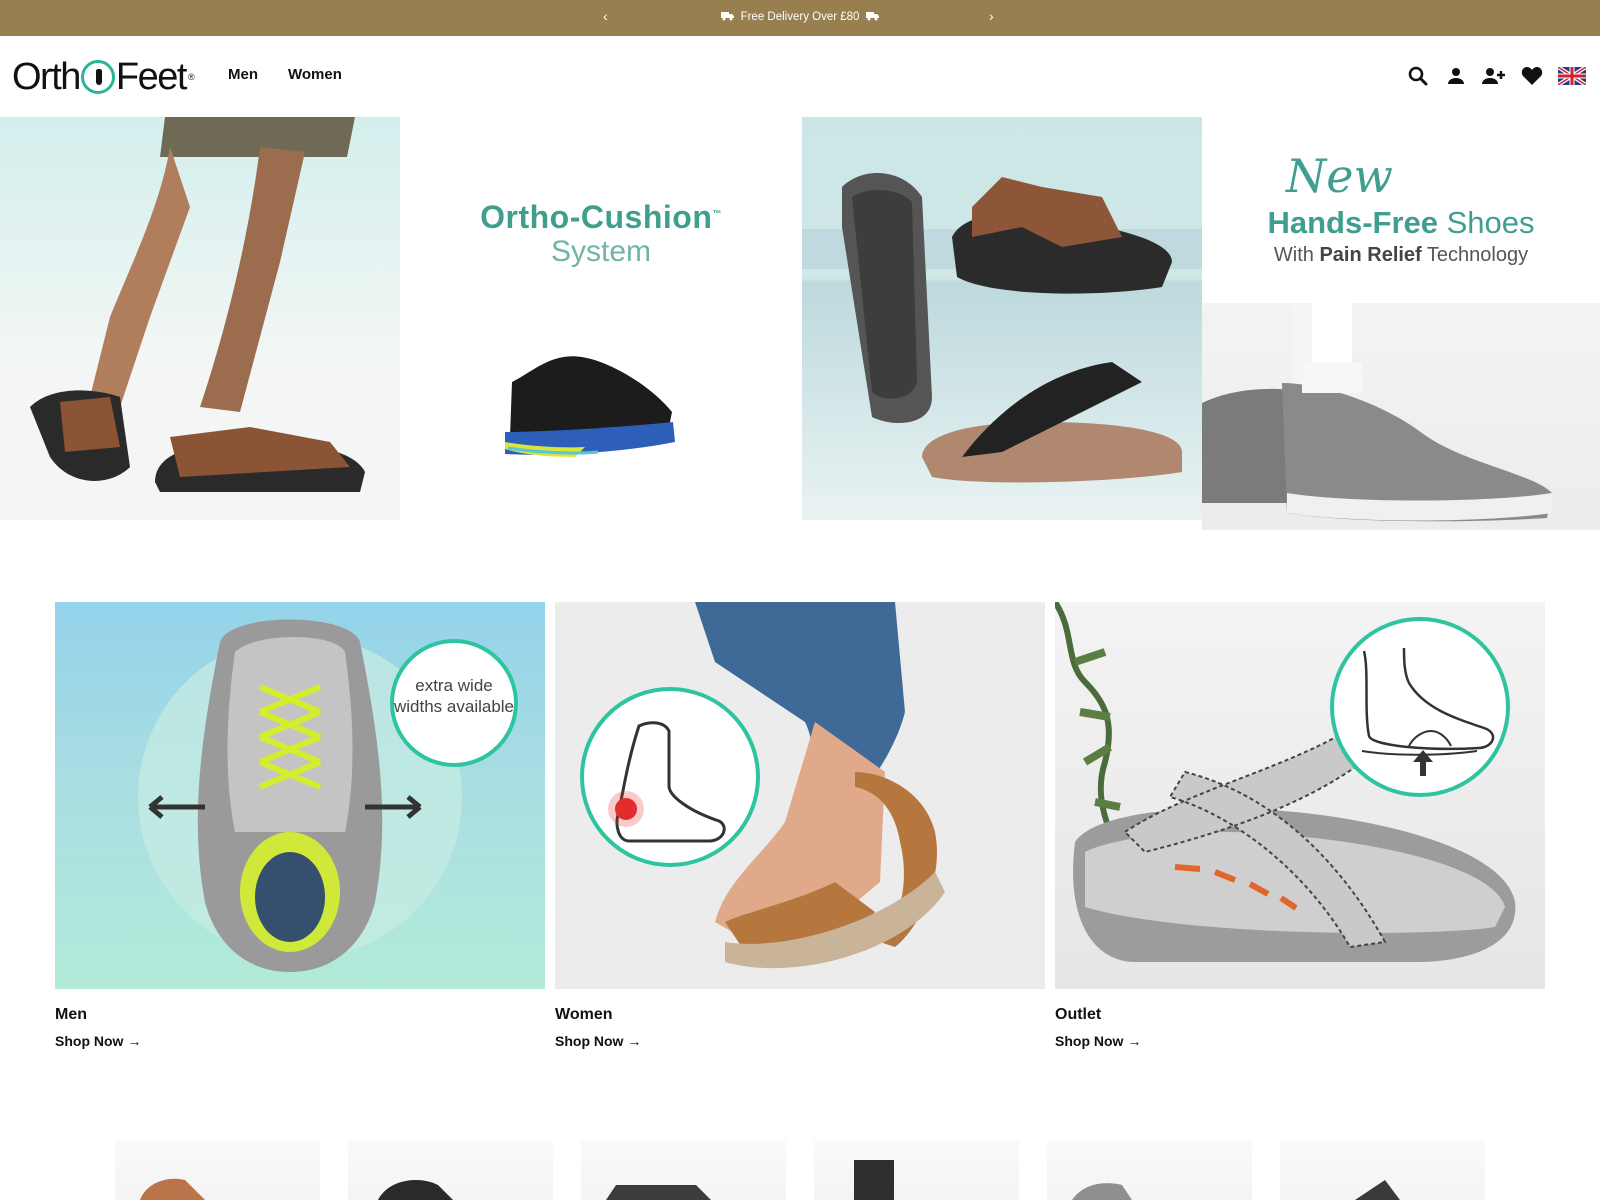  I want to click on ortho-cushion-title: Ortho-Cushion™, so click(601, 217).